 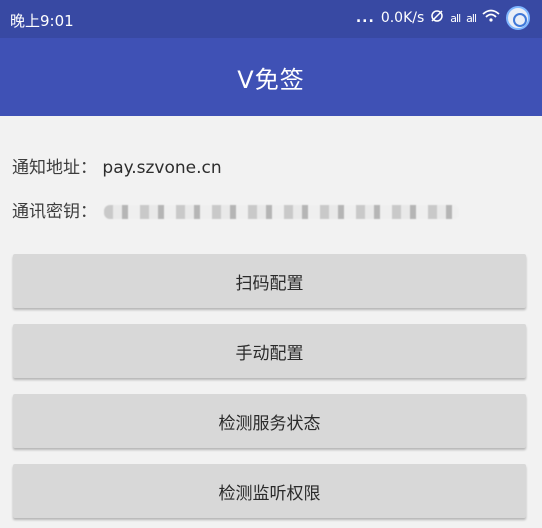 What do you see at coordinates (54, 212) in the screenshot?
I see `secret-key-label: 通讯密钥：` at bounding box center [54, 212].